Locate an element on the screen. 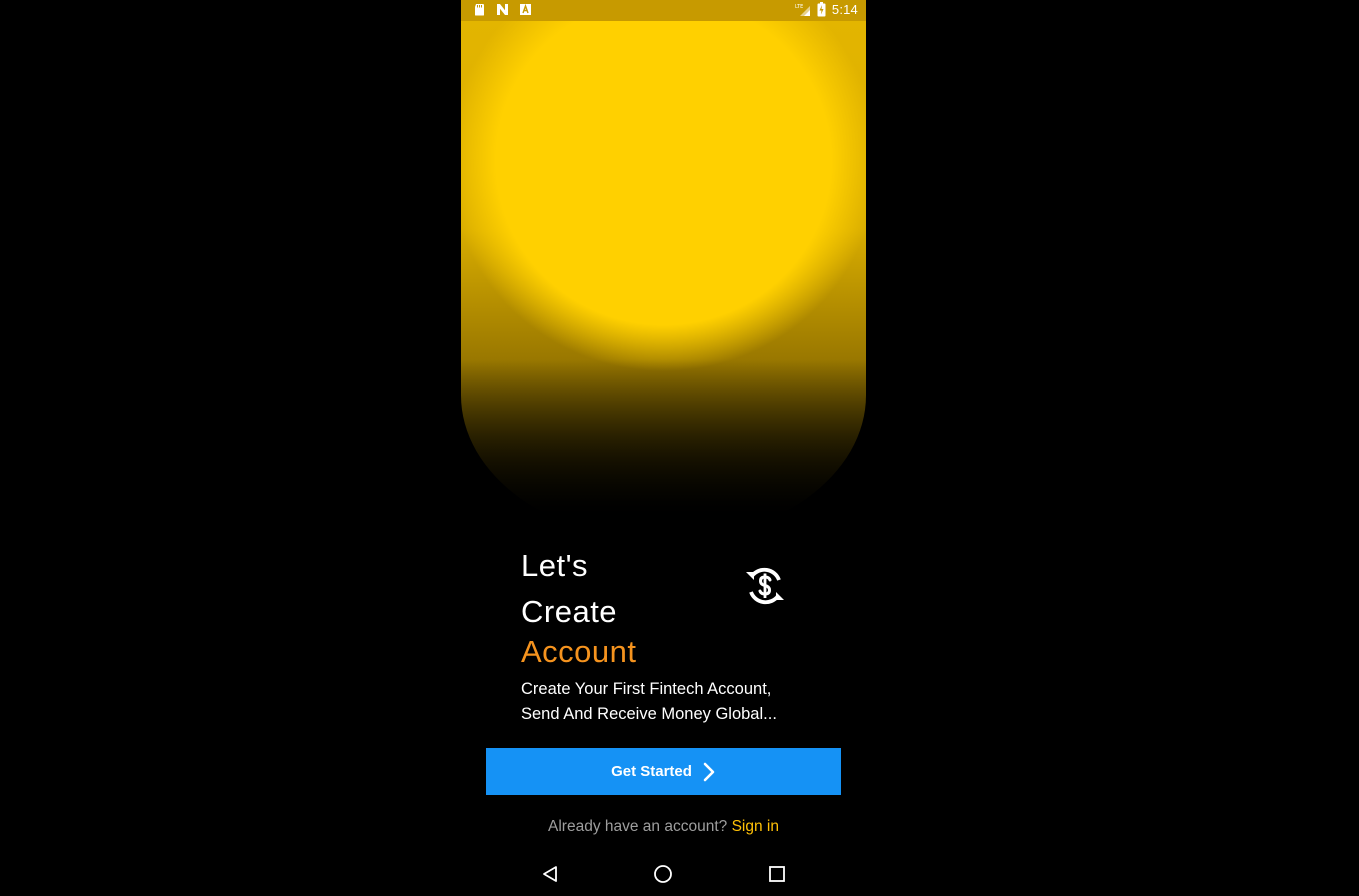 The width and height of the screenshot is (1359, 896). subtitle-line-1: Create Your First Fintech Account, is located at coordinates (646, 689).